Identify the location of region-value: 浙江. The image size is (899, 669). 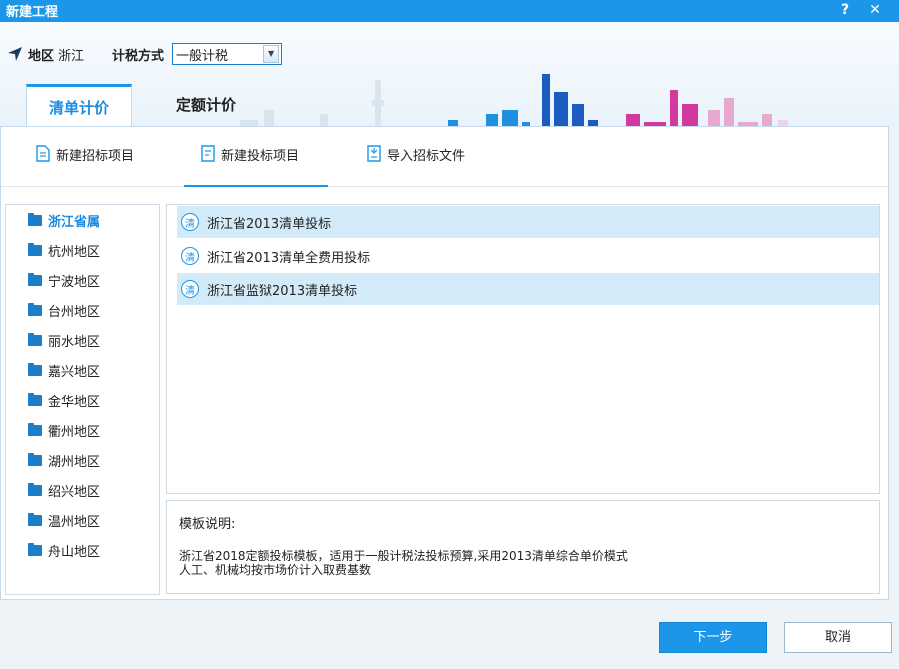
(71, 56).